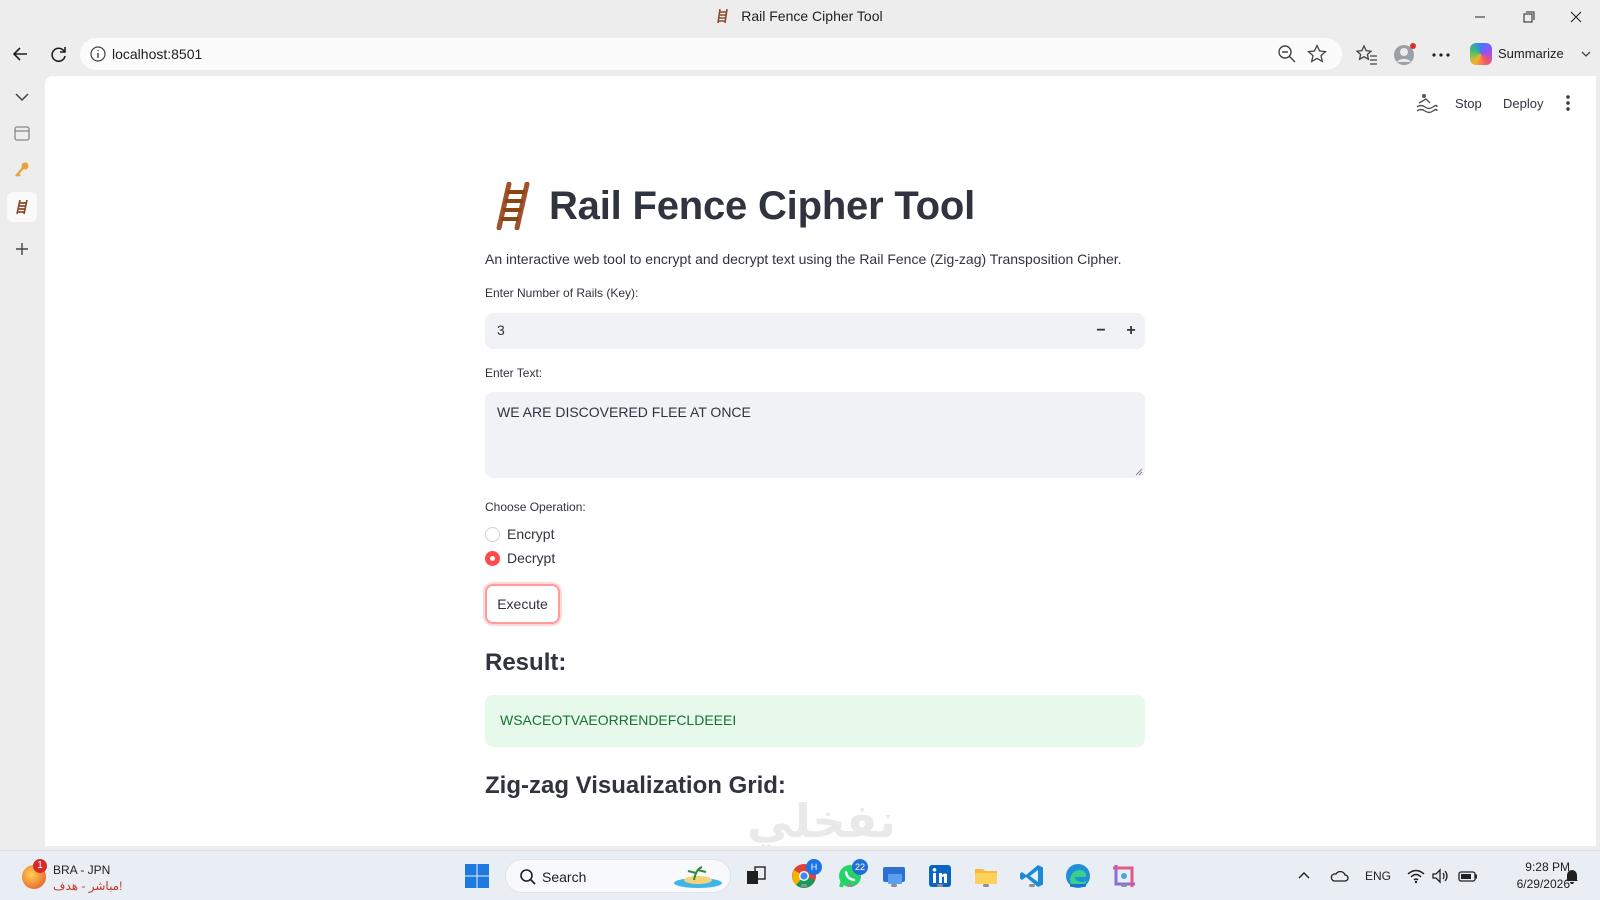 Image resolution: width=1600 pixels, height=900 pixels. Describe the element at coordinates (1468, 876) in the screenshot. I see `battery-icon` at that location.